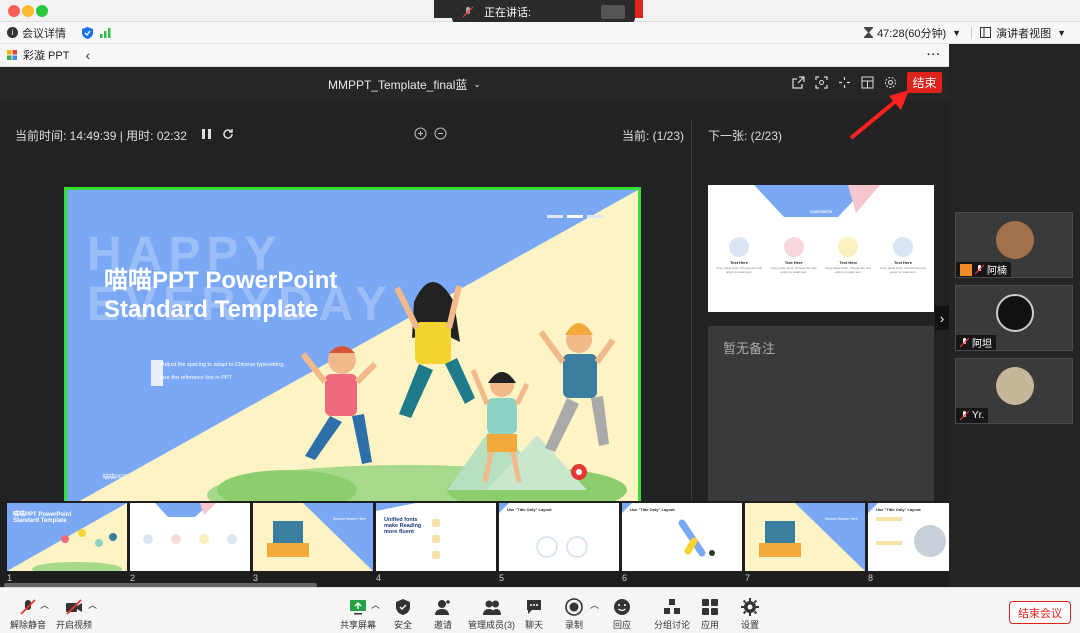 This screenshot has width=1080, height=633. Describe the element at coordinates (443, 614) in the screenshot. I see `invite-button: 邀请` at that location.